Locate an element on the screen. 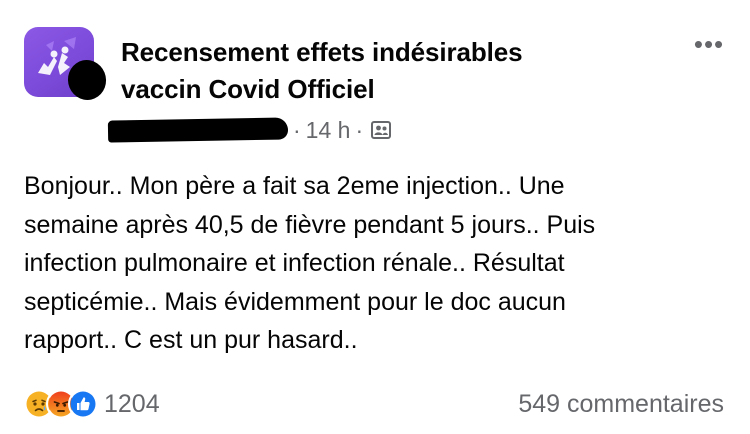  group-name-line-2: vaccin Covid Officiel is located at coordinates (248, 89).